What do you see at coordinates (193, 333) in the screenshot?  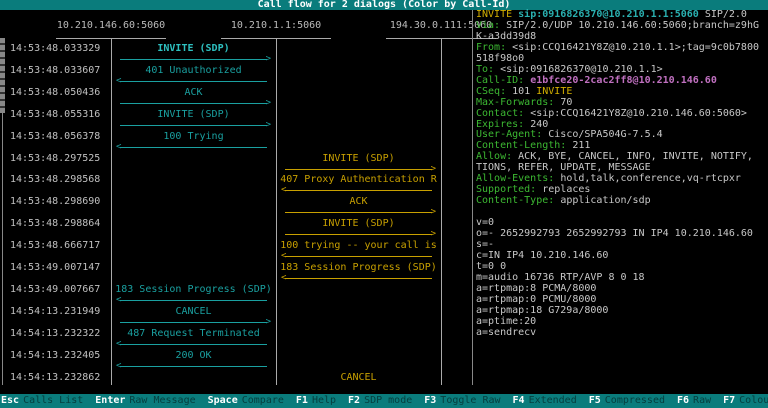 I see `message-label: 487 Request Terminated` at bounding box center [193, 333].